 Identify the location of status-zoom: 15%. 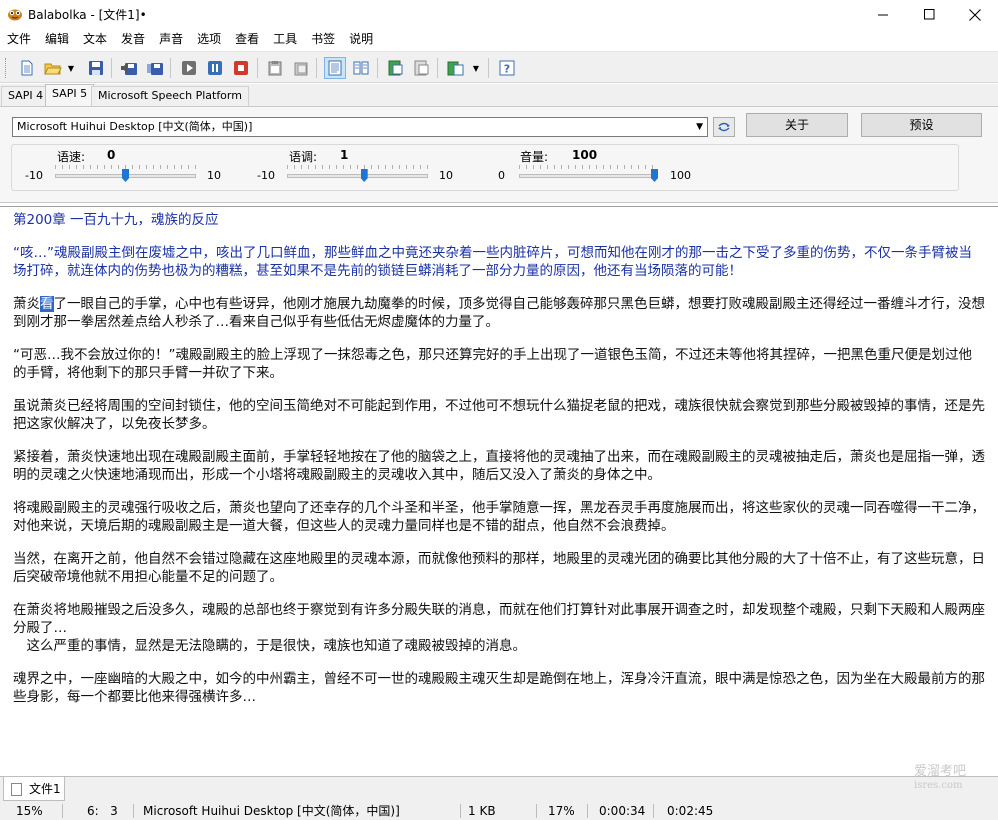
(29, 811).